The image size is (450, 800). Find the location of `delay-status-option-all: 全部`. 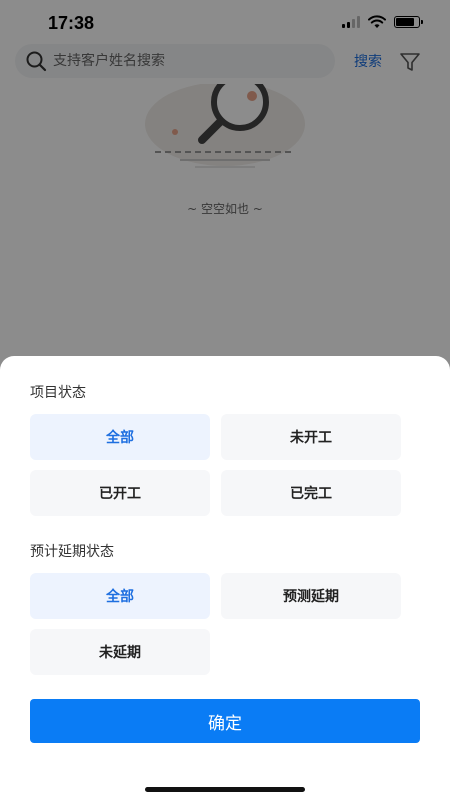

delay-status-option-all: 全部 is located at coordinates (120, 596).